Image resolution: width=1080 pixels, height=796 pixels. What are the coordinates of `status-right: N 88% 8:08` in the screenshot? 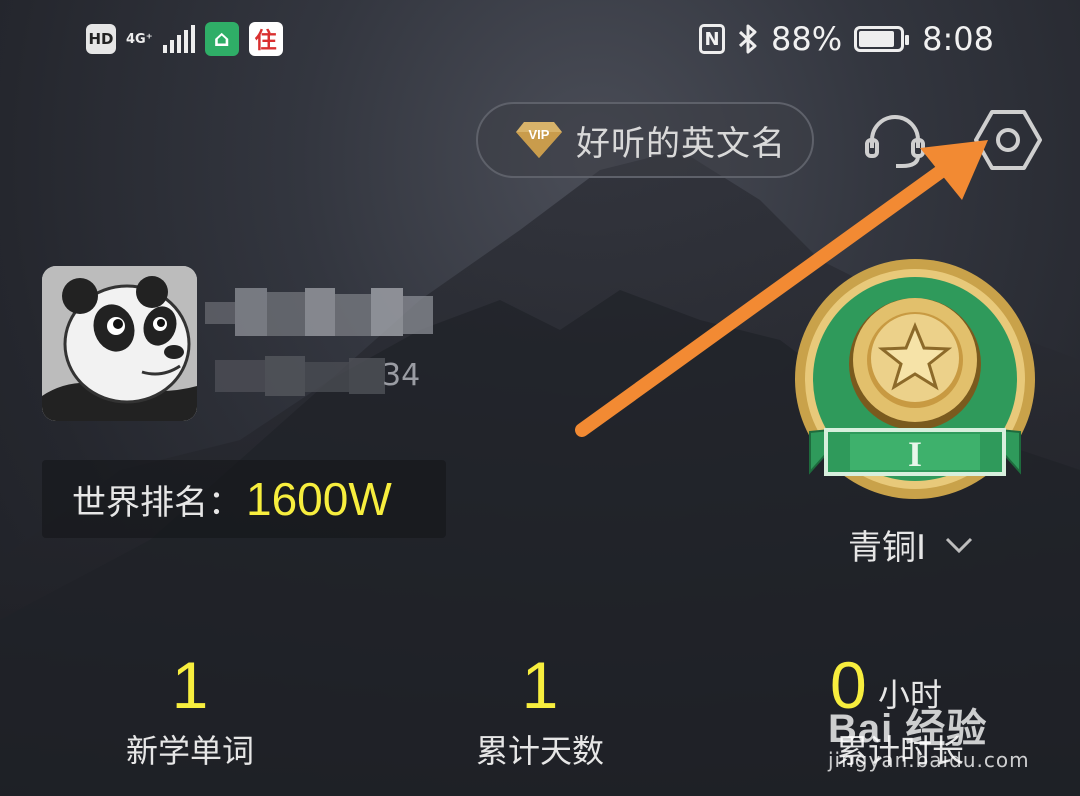 It's located at (846, 39).